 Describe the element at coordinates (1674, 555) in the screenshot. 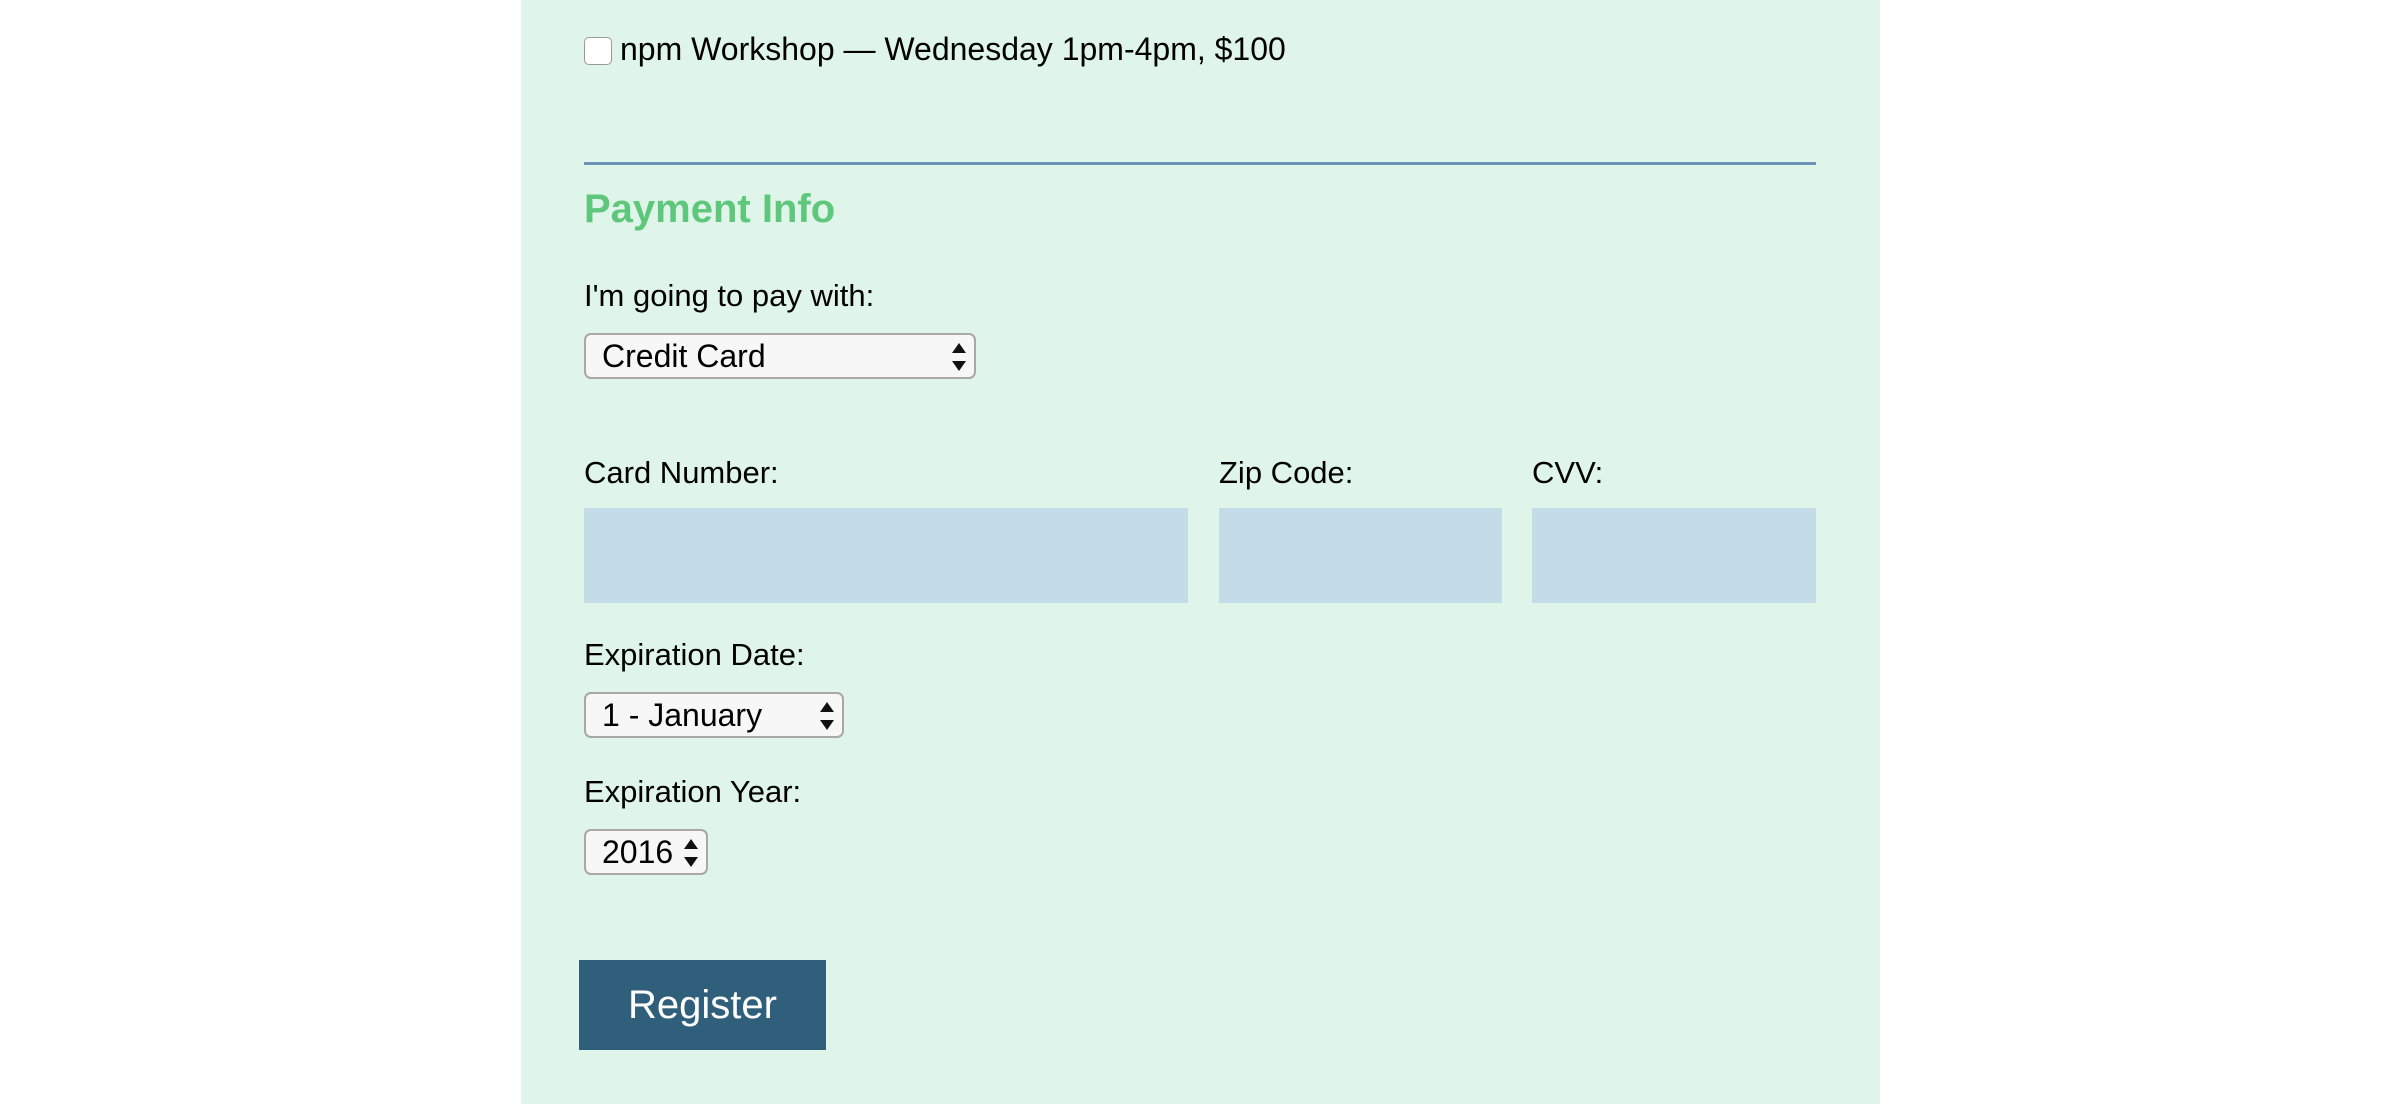

I see `cvv-input` at that location.